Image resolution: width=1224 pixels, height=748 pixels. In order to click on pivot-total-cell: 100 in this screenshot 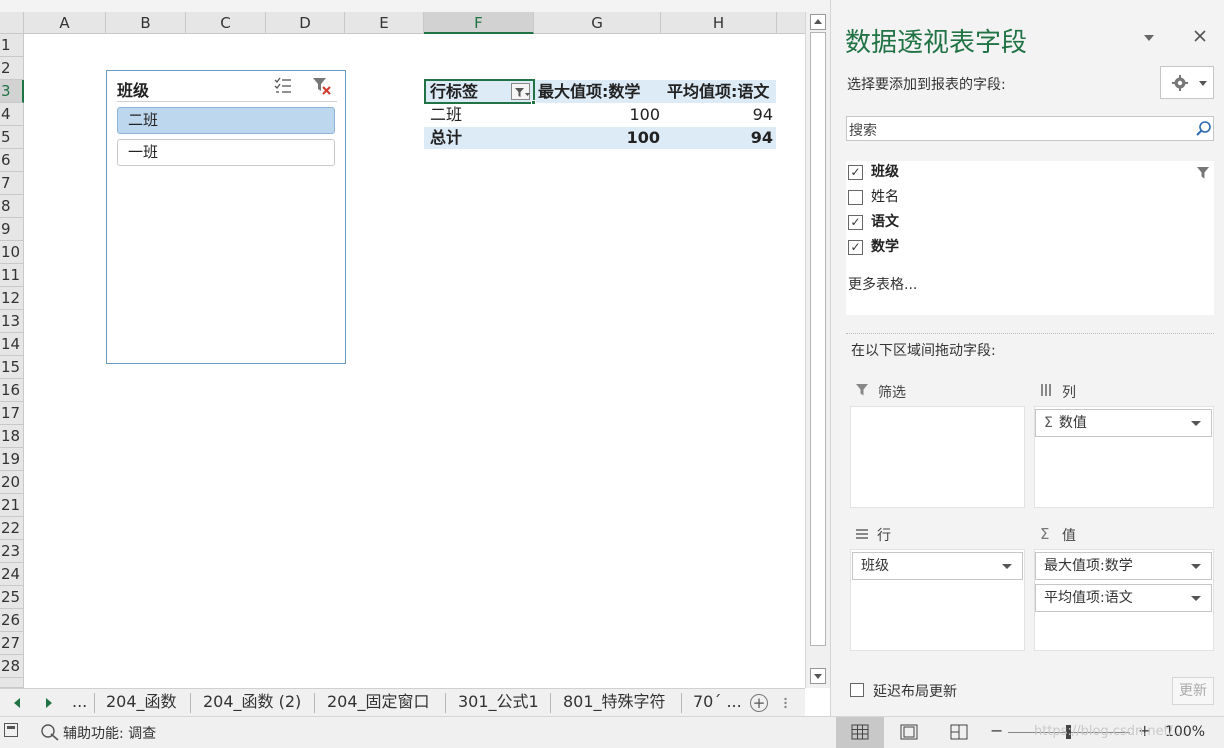, I will do `click(600, 138)`.